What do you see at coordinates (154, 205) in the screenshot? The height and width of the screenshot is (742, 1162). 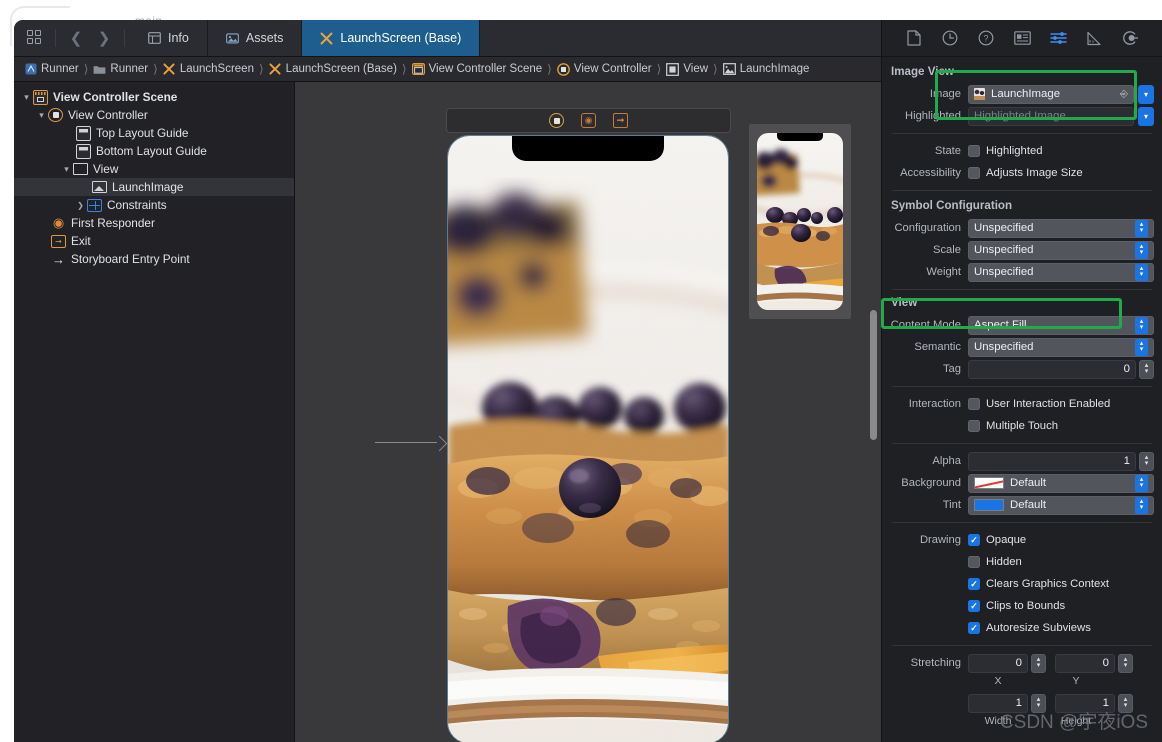 I see `outline-item-constraints: Constraints` at bounding box center [154, 205].